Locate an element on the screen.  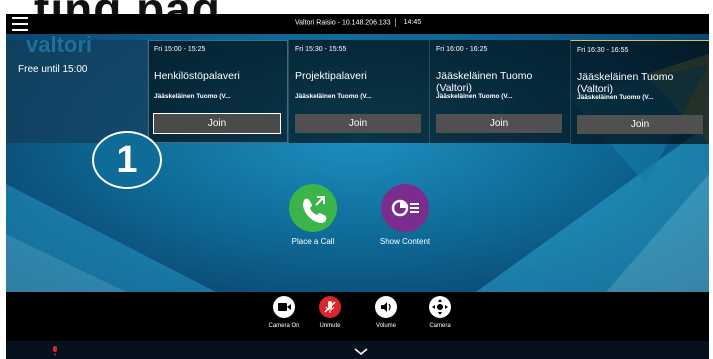
show-content-button: Show Content is located at coordinates (405, 215).